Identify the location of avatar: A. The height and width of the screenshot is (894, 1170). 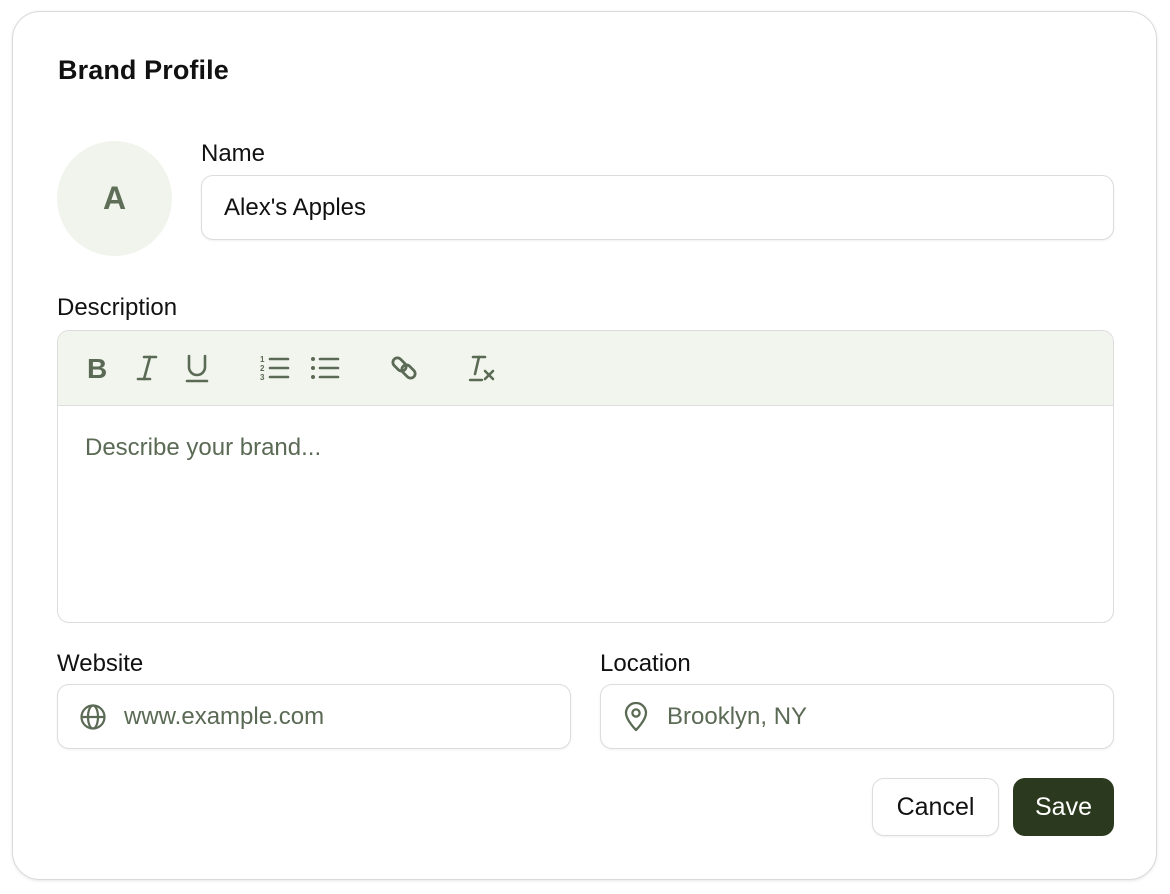
(114, 198).